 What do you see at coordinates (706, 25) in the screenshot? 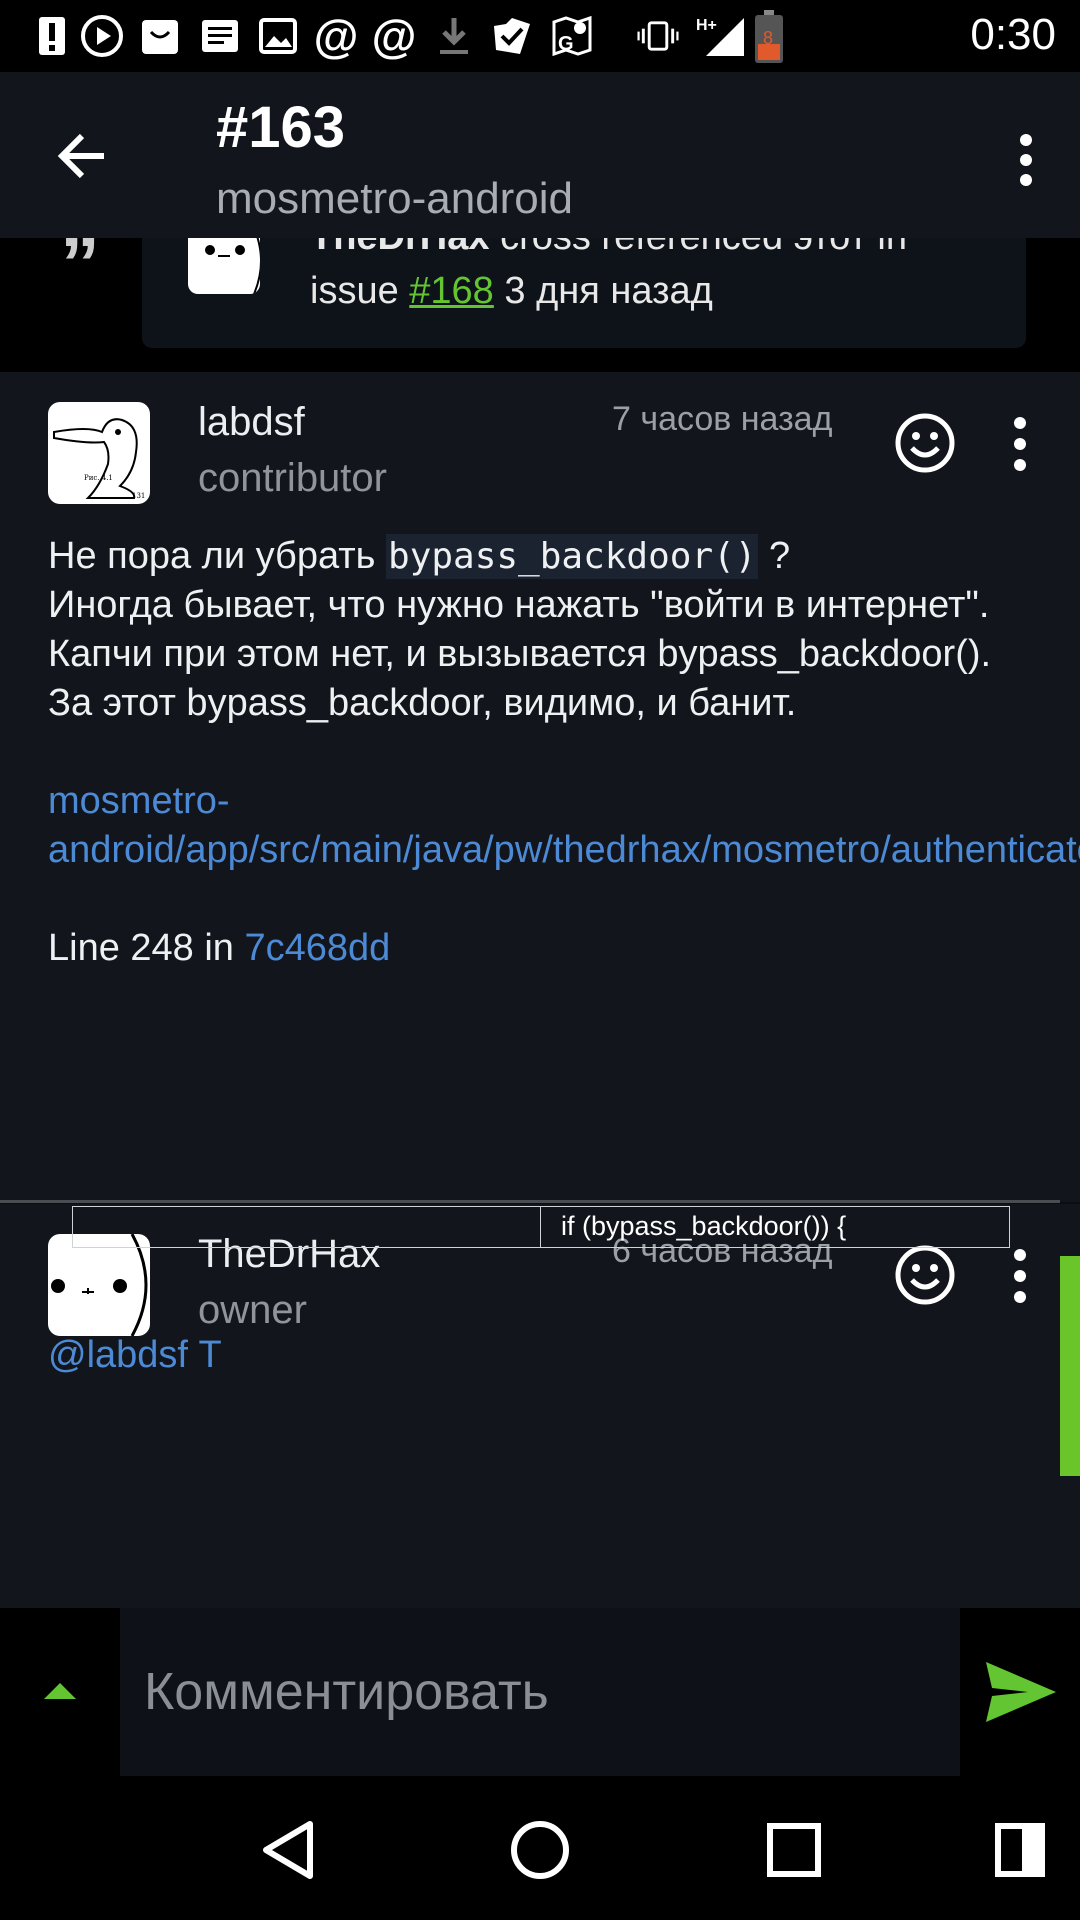
I see `svg-text: H+` at bounding box center [706, 25].